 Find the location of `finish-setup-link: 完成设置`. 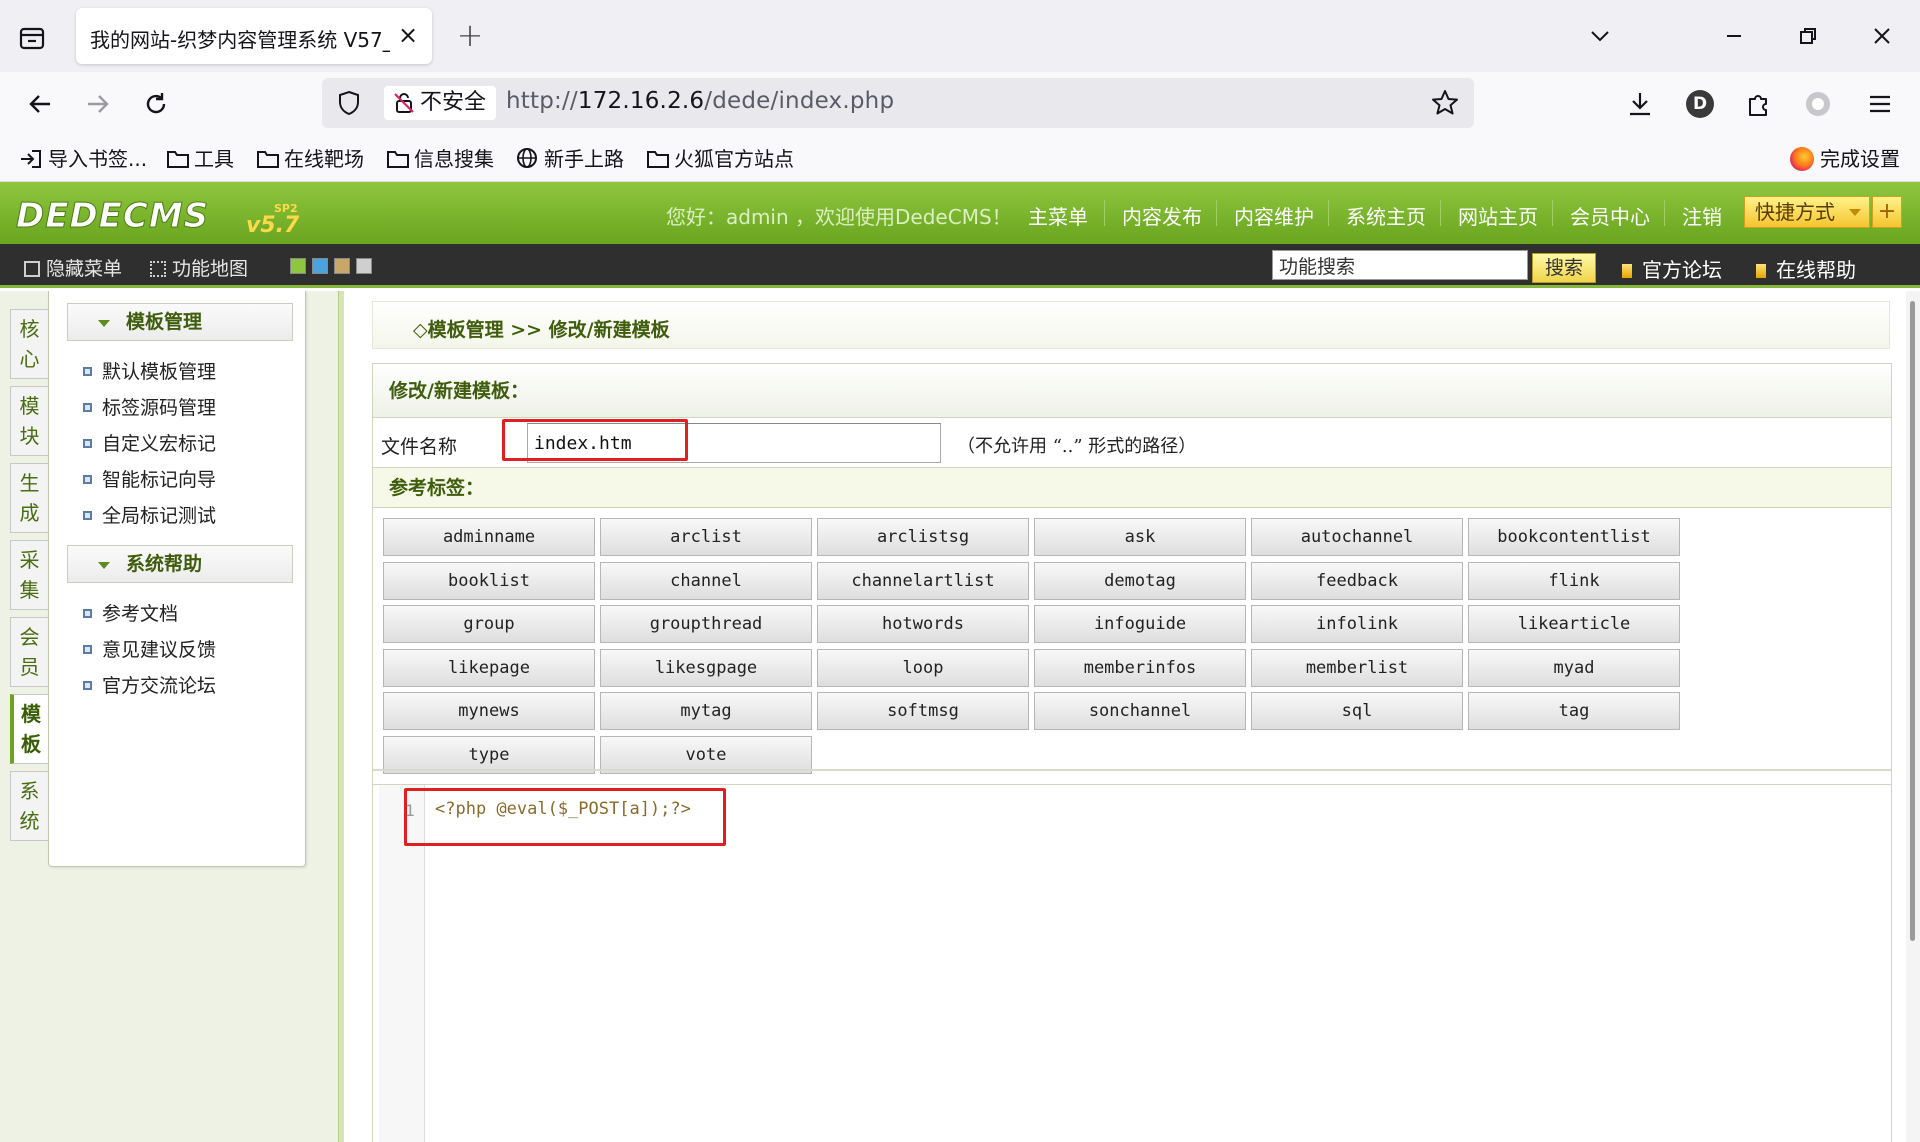

finish-setup-link: 完成设置 is located at coordinates (1845, 159).